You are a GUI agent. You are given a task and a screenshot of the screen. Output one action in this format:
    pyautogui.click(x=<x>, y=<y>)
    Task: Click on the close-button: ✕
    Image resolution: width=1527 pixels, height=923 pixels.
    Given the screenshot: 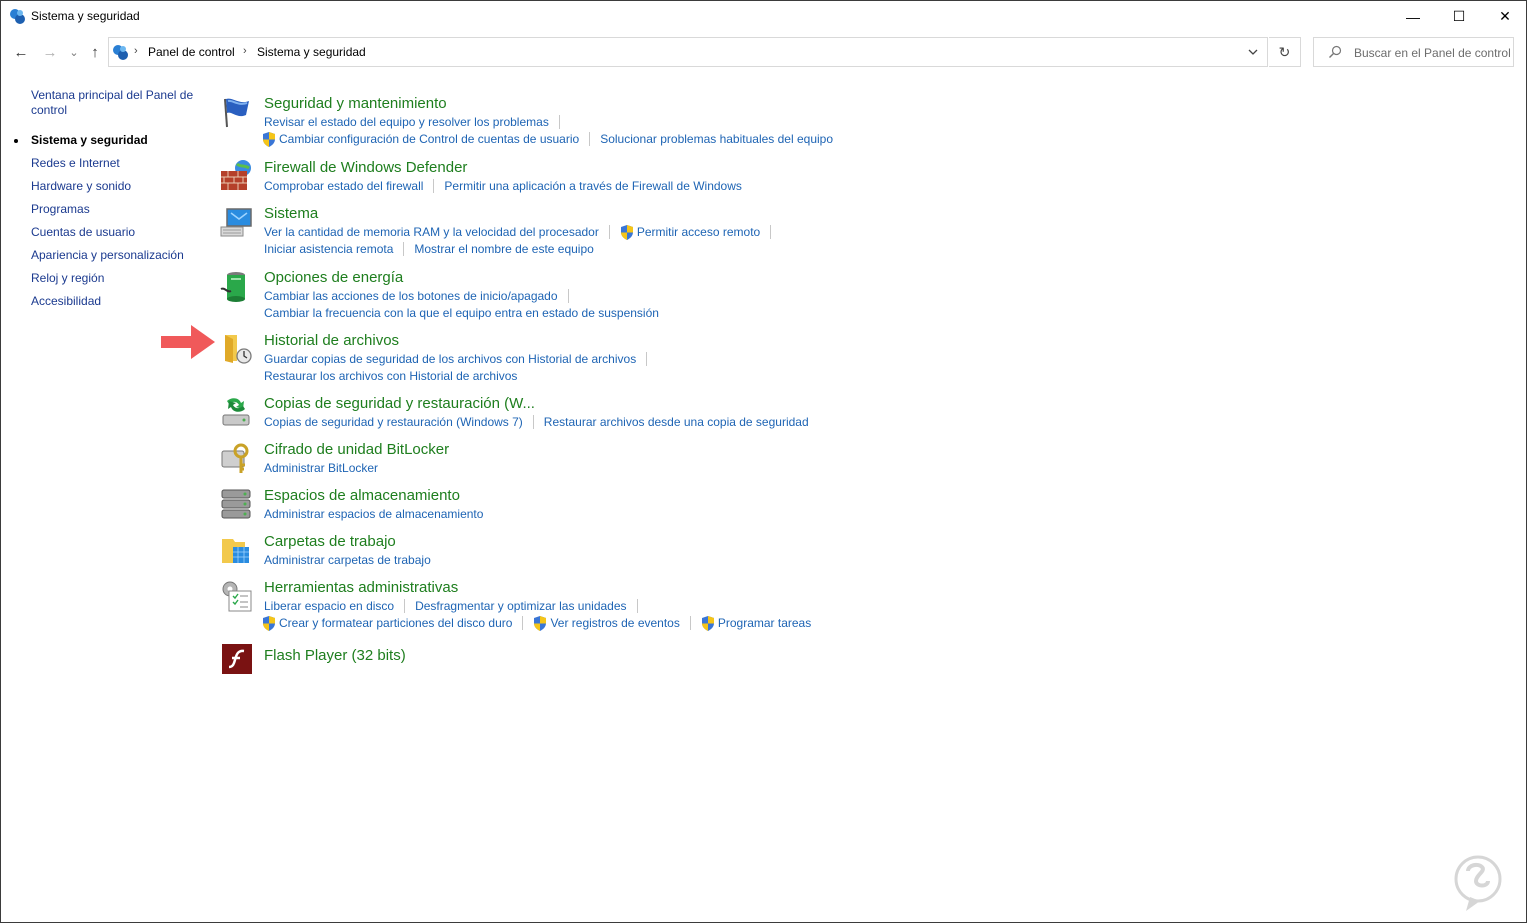 What is the action you would take?
    pyautogui.click(x=1504, y=16)
    